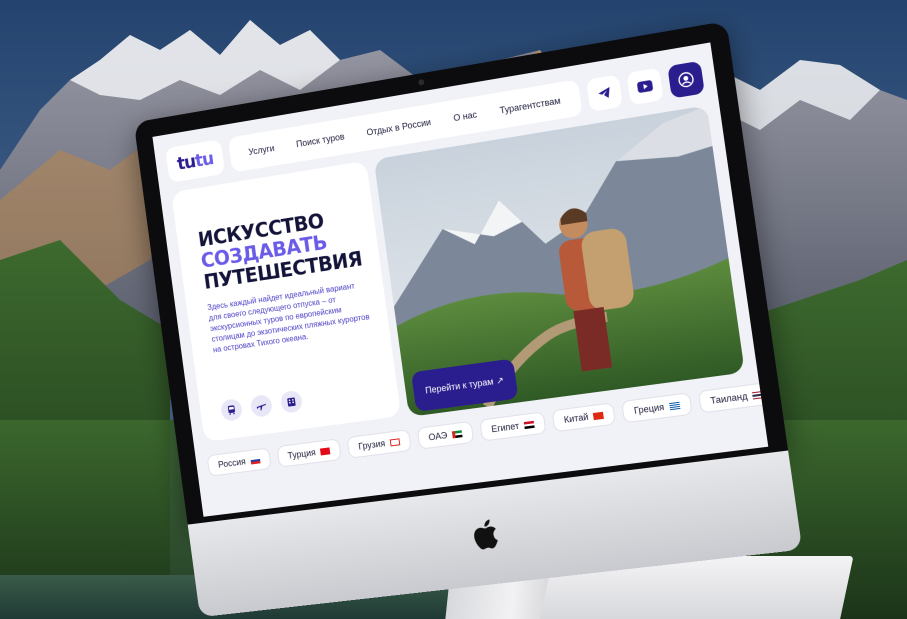 The width and height of the screenshot is (907, 619). I want to click on arrow-up-right-icon: ↗, so click(500, 380).